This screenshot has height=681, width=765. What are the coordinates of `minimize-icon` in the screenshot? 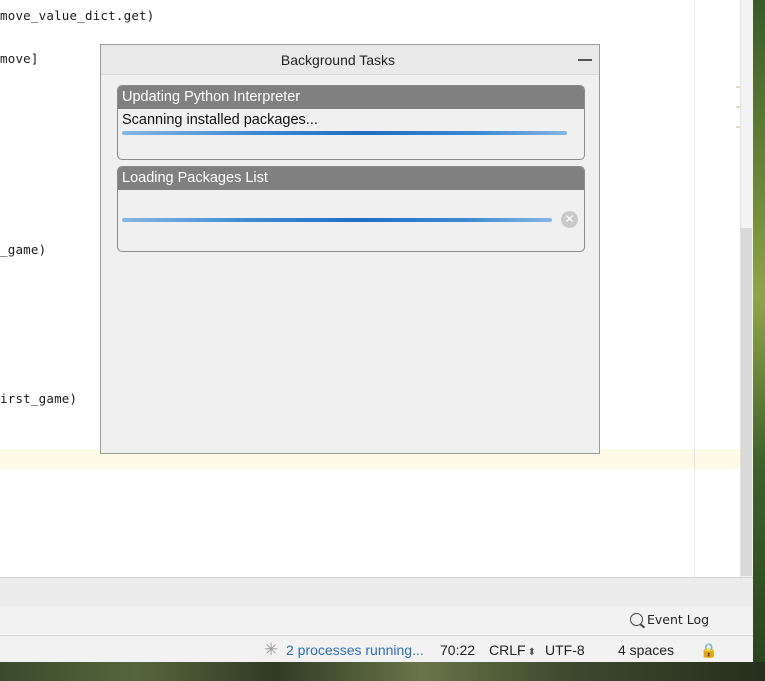 It's located at (585, 60).